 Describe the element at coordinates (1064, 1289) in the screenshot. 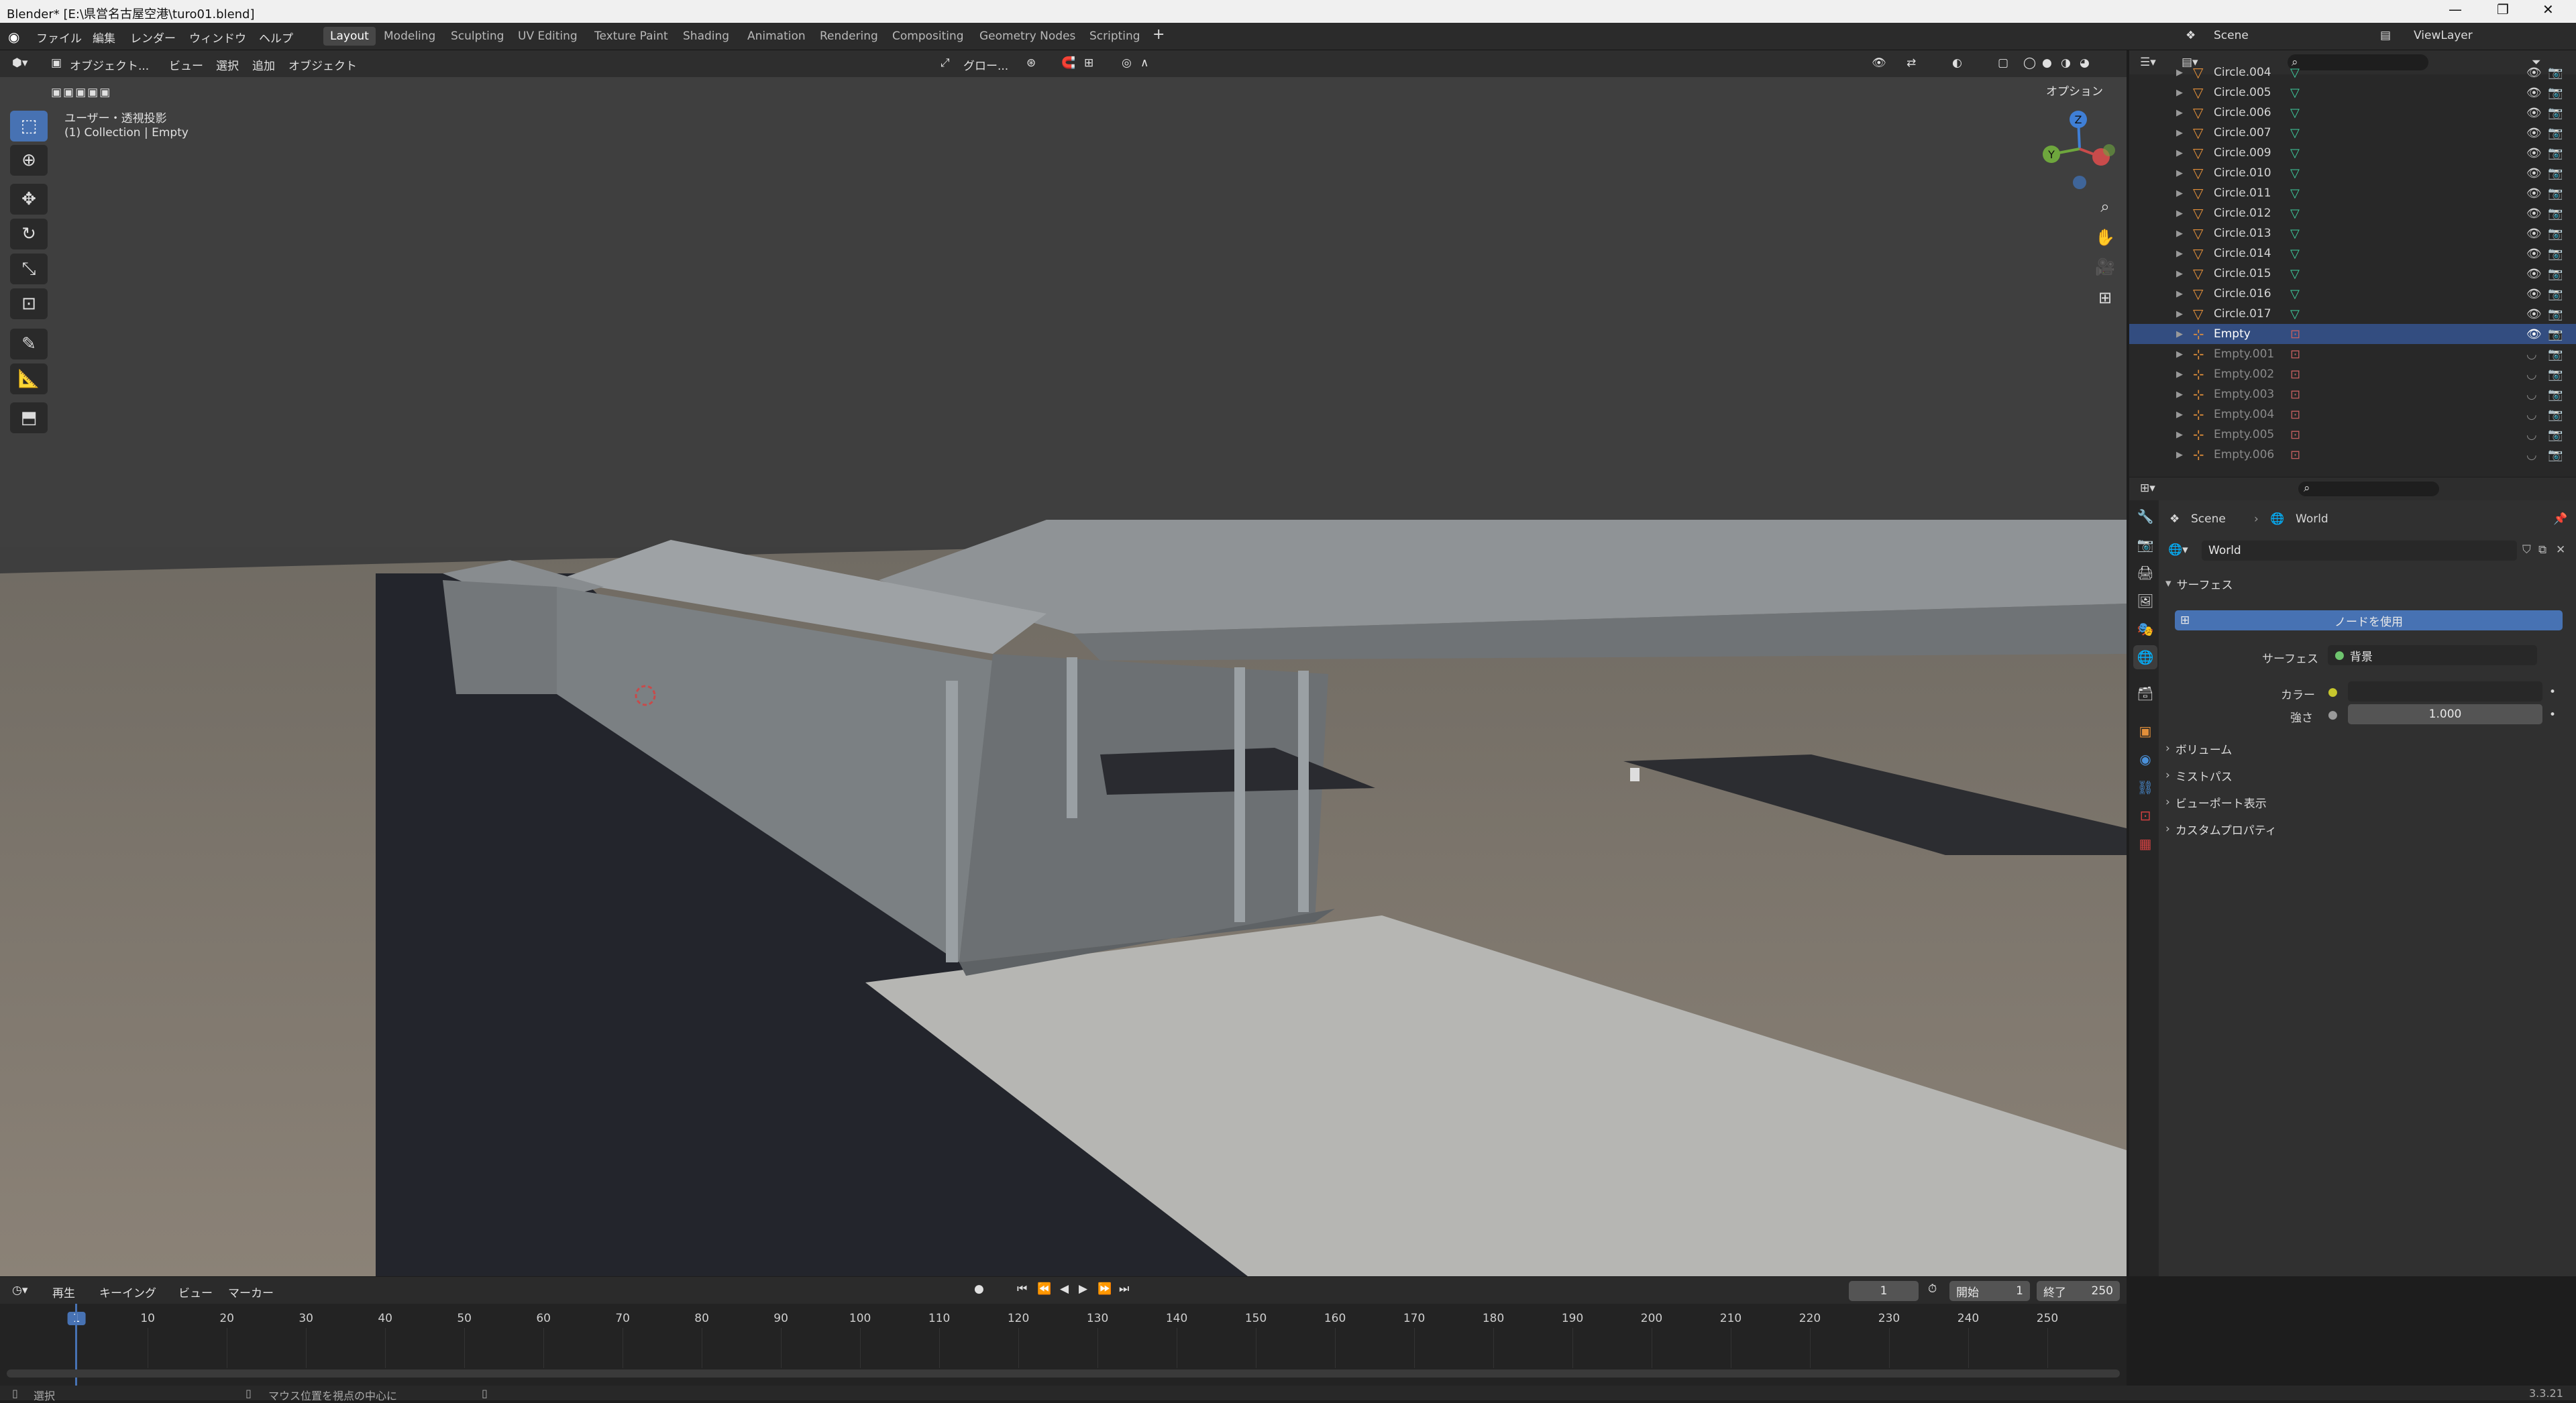

I see `play-reverse-icon: ◀` at that location.